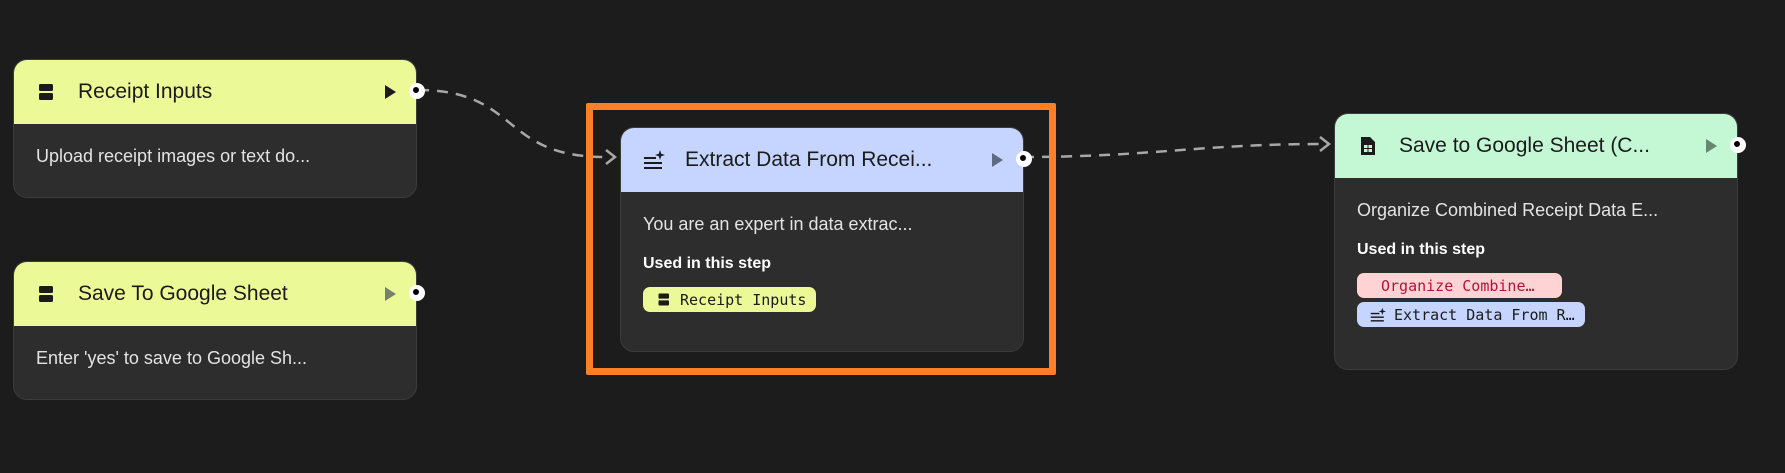 Image resolution: width=1785 pixels, height=473 pixels. I want to click on node-title: Save To Google Sheet, so click(183, 293).